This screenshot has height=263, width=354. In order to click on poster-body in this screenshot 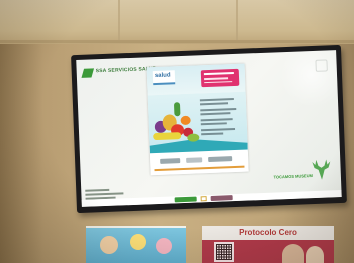, I will do `click(197, 122)`.